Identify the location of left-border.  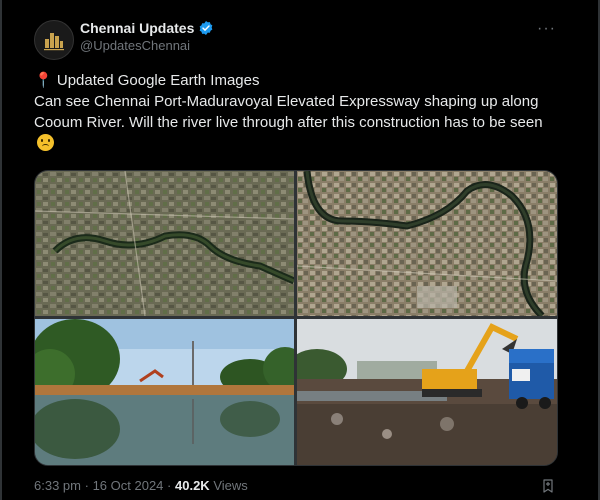
(1, 250).